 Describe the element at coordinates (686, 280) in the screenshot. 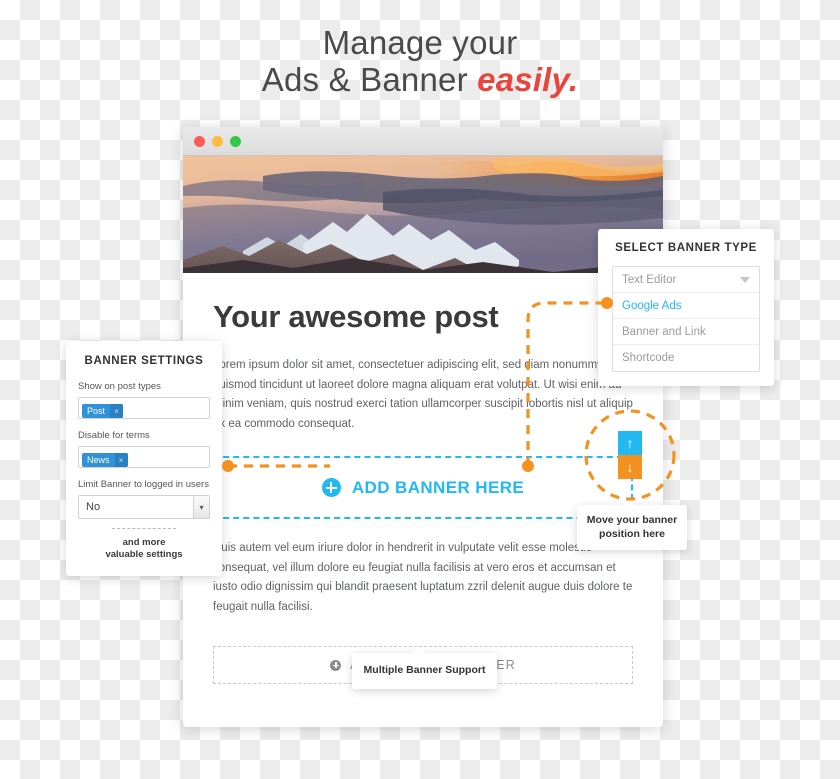

I see `banner-type-option-text-editor: Text Editor` at that location.